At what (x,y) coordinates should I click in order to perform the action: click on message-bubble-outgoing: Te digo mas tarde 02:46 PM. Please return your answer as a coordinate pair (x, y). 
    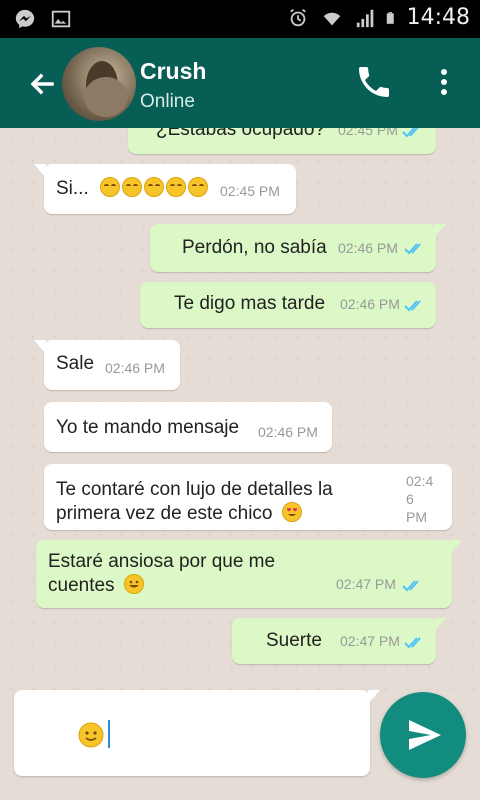
    Looking at the image, I should click on (288, 305).